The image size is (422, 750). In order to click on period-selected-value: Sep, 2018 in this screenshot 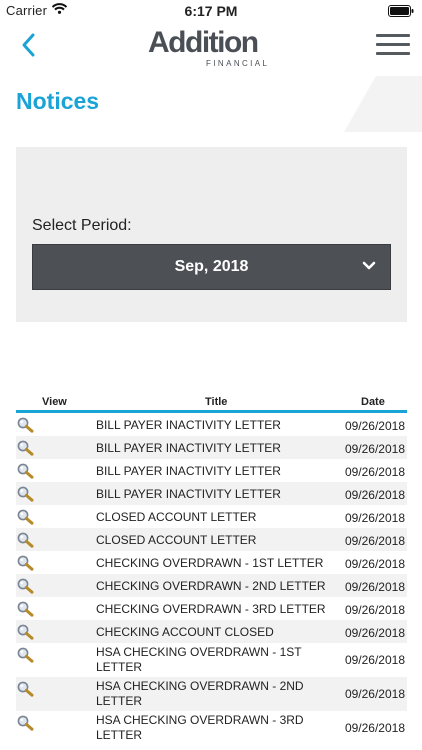, I will do `click(211, 266)`.